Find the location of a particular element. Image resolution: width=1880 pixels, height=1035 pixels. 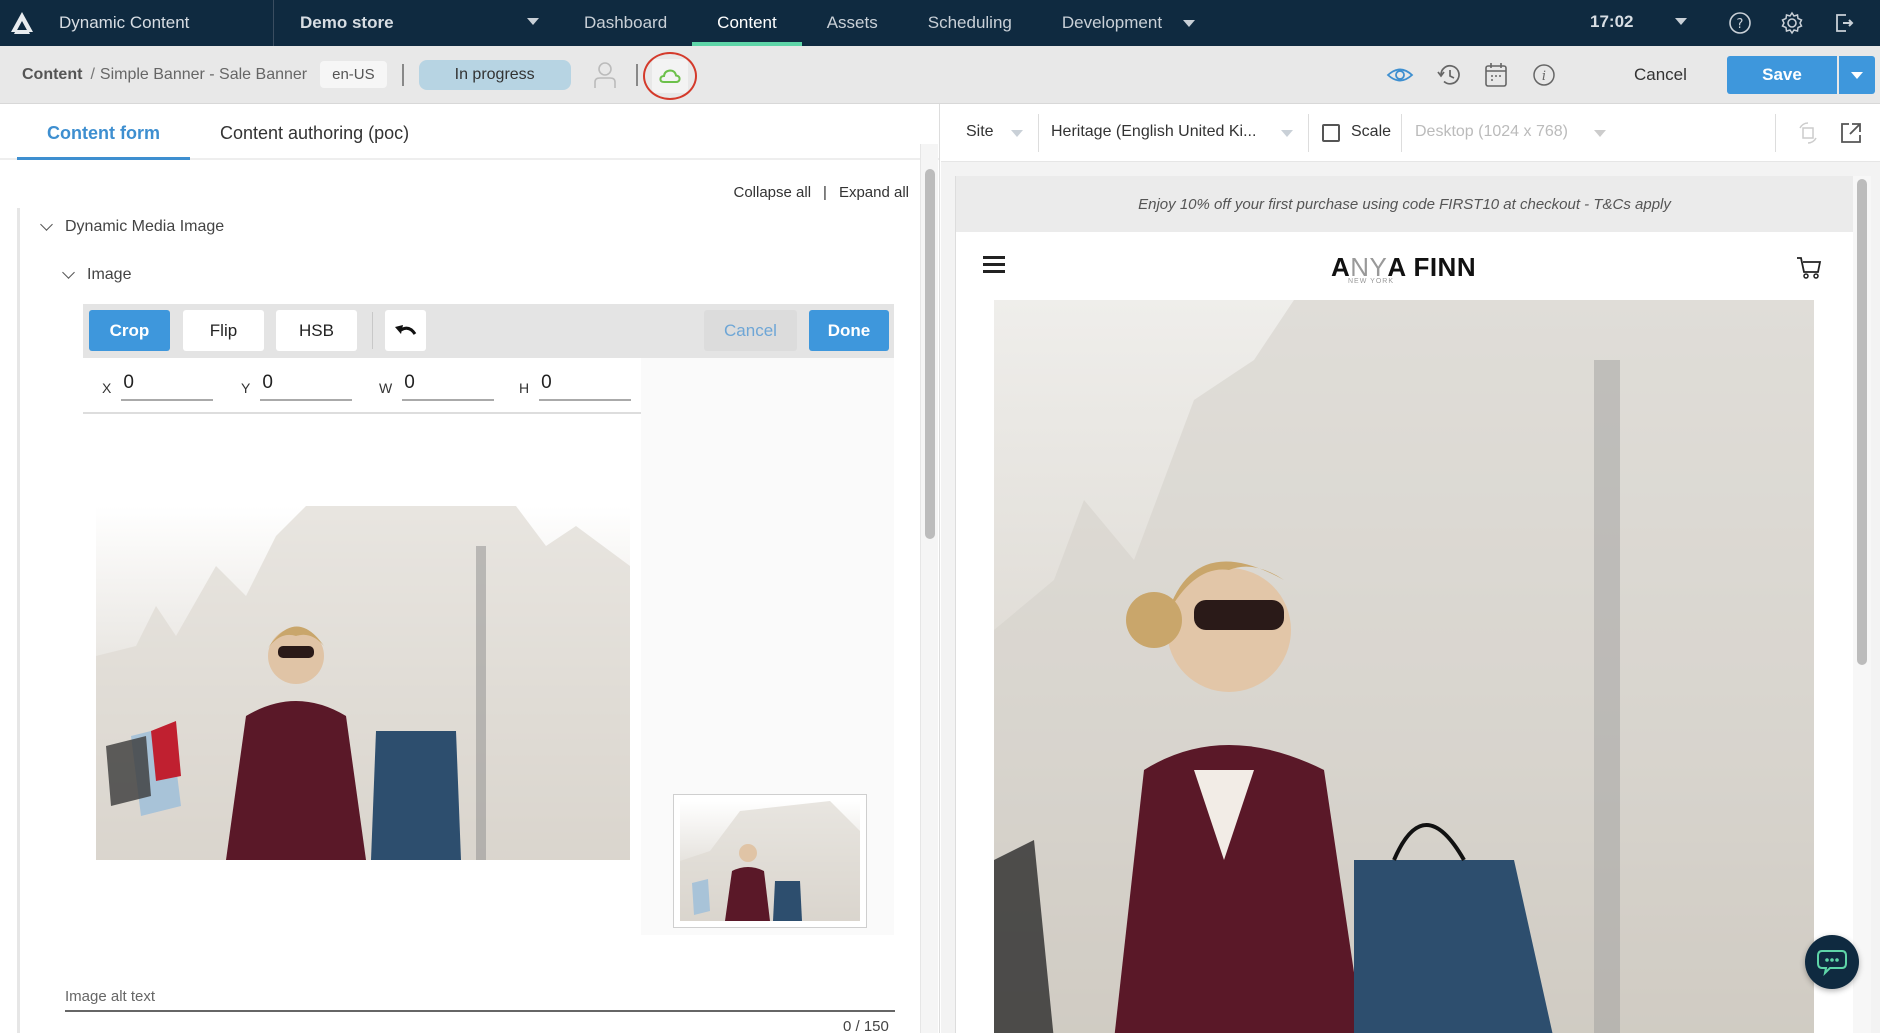

crop-y-input: 0 is located at coordinates (306, 386).